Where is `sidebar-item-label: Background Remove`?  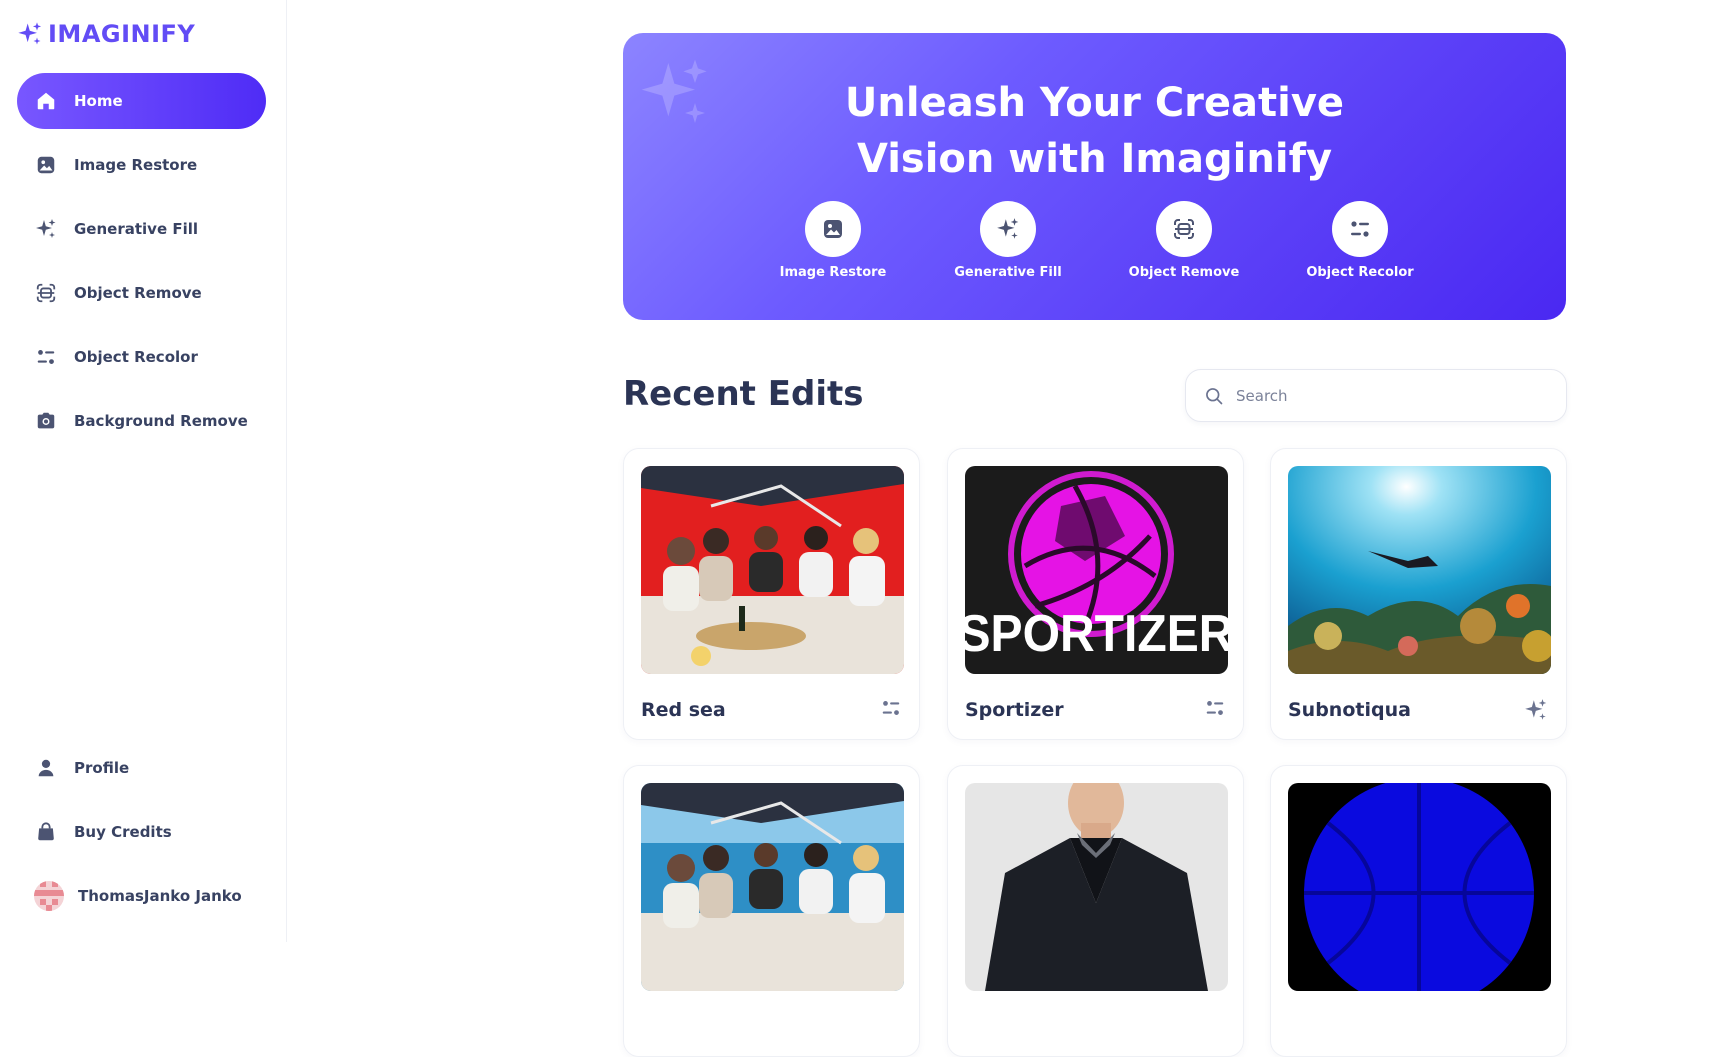
sidebar-item-label: Background Remove is located at coordinates (161, 421).